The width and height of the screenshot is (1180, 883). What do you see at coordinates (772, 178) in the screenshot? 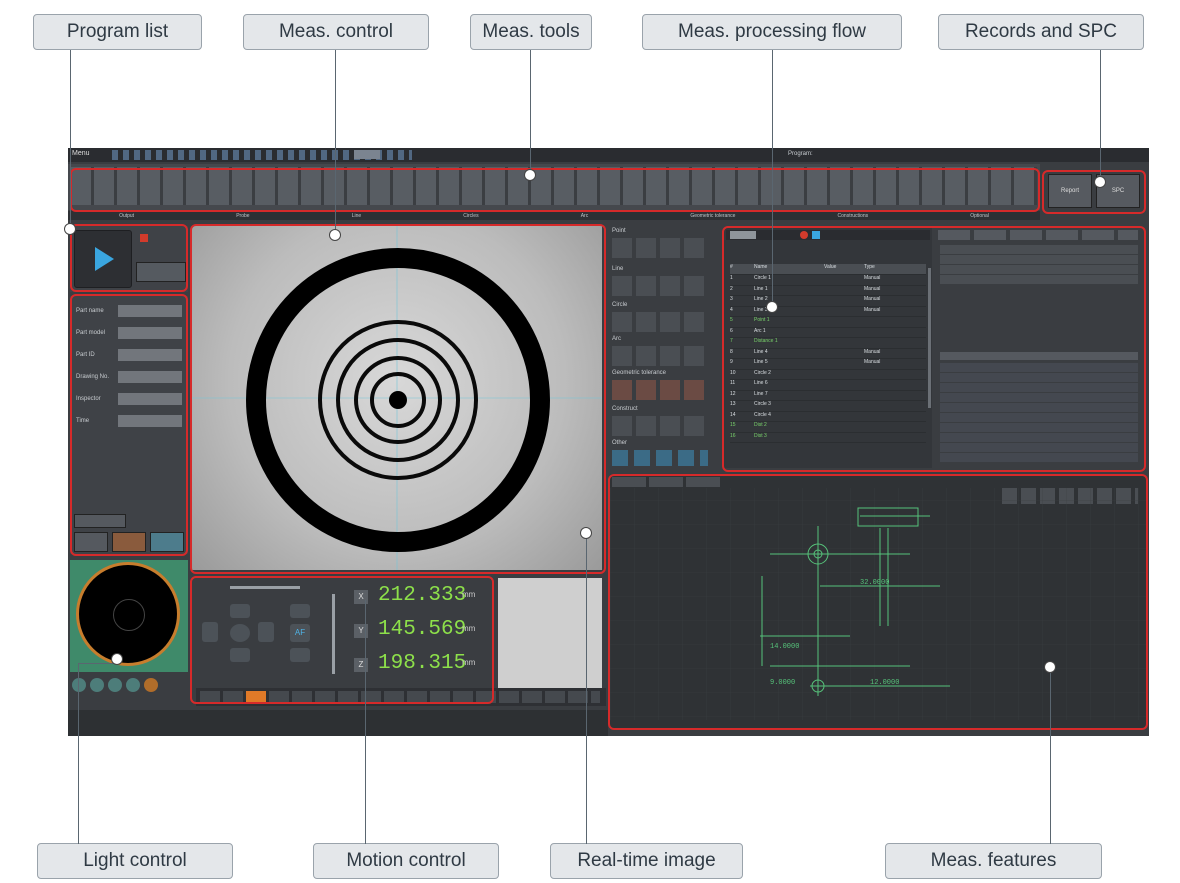
I see `connector-processing-flow` at bounding box center [772, 178].